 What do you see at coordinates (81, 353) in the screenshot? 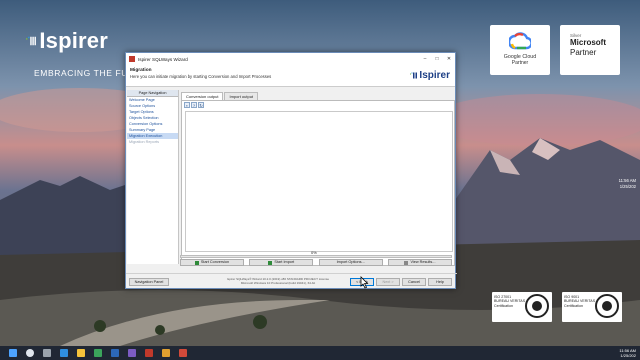
I see `file-explorer-icon` at bounding box center [81, 353].